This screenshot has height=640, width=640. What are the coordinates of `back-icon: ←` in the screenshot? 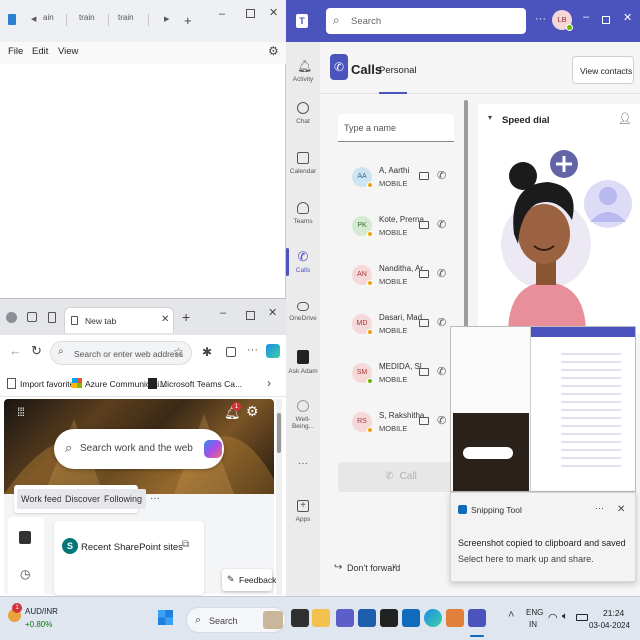 It's located at (15, 350).